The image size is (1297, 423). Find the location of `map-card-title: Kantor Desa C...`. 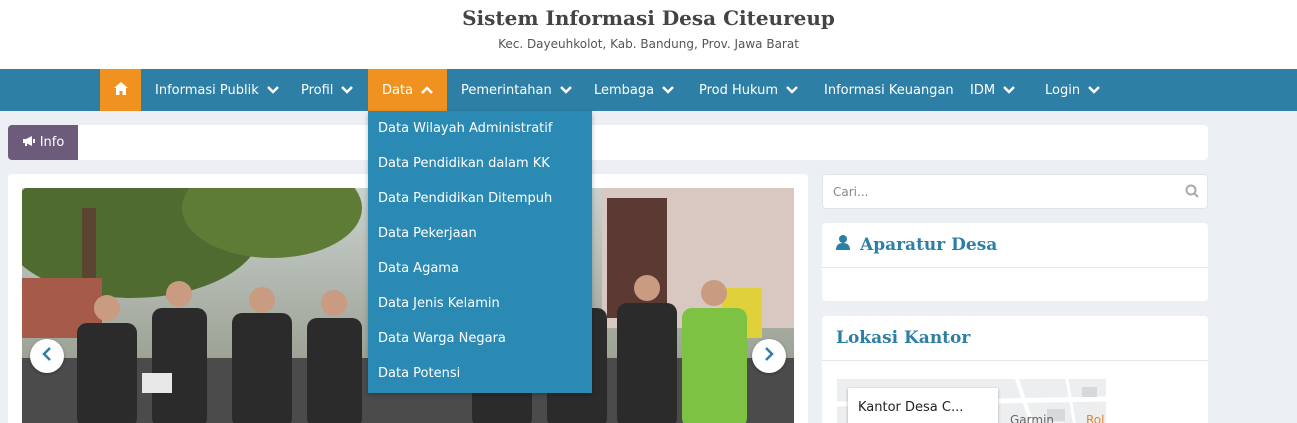

map-card-title: Kantor Desa C... is located at coordinates (911, 407).